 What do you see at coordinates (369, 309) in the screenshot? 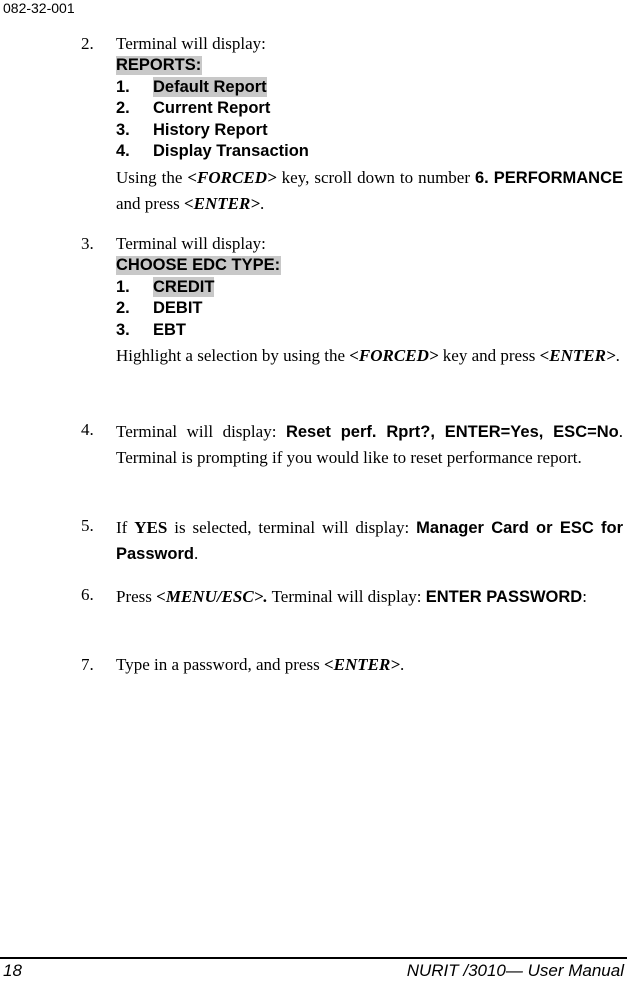
I see `menu-option: 2. DEBIT` at bounding box center [369, 309].